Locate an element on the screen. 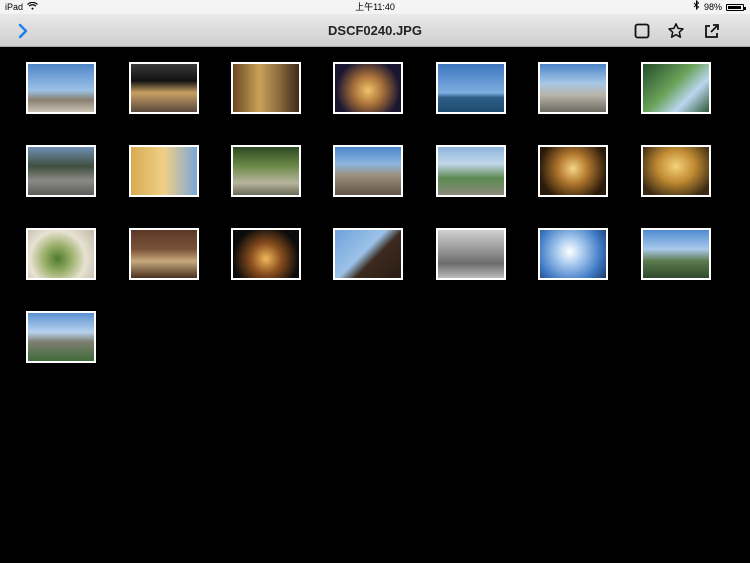  status-bar: iPad 上午11:40 98% is located at coordinates (375, 7).